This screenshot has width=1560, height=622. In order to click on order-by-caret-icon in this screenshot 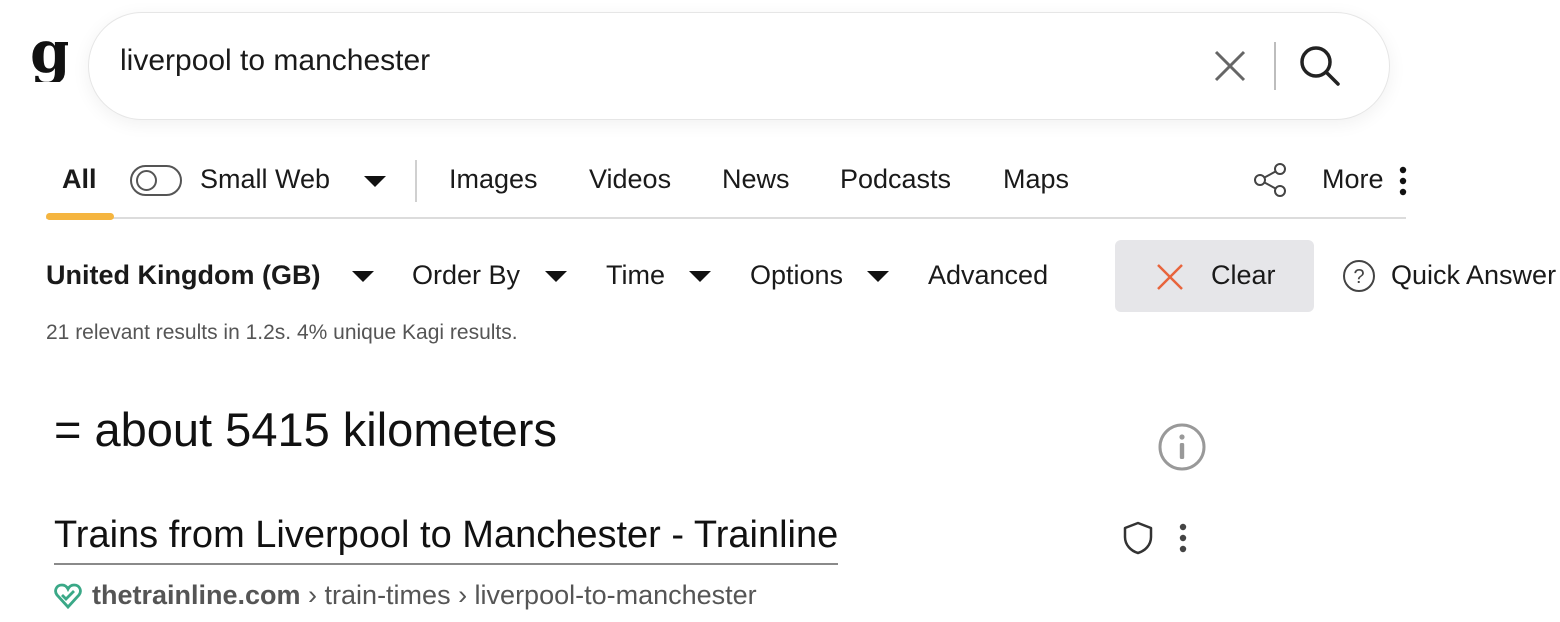, I will do `click(556, 276)`.